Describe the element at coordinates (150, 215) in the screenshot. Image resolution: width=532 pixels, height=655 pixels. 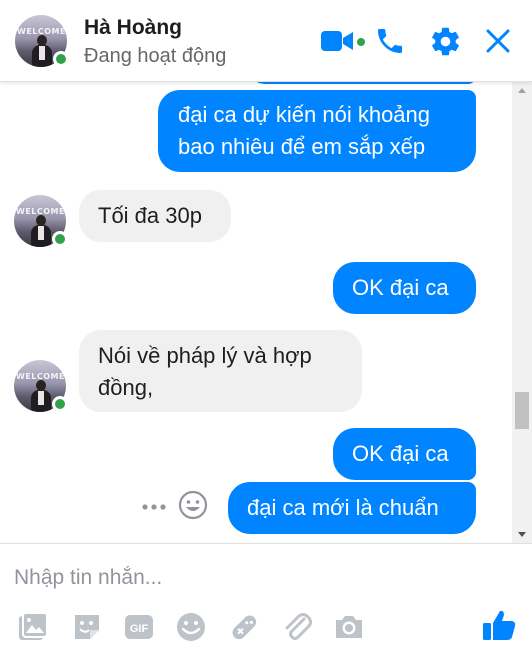
I see `message-text-line: Tối đa 30p` at that location.